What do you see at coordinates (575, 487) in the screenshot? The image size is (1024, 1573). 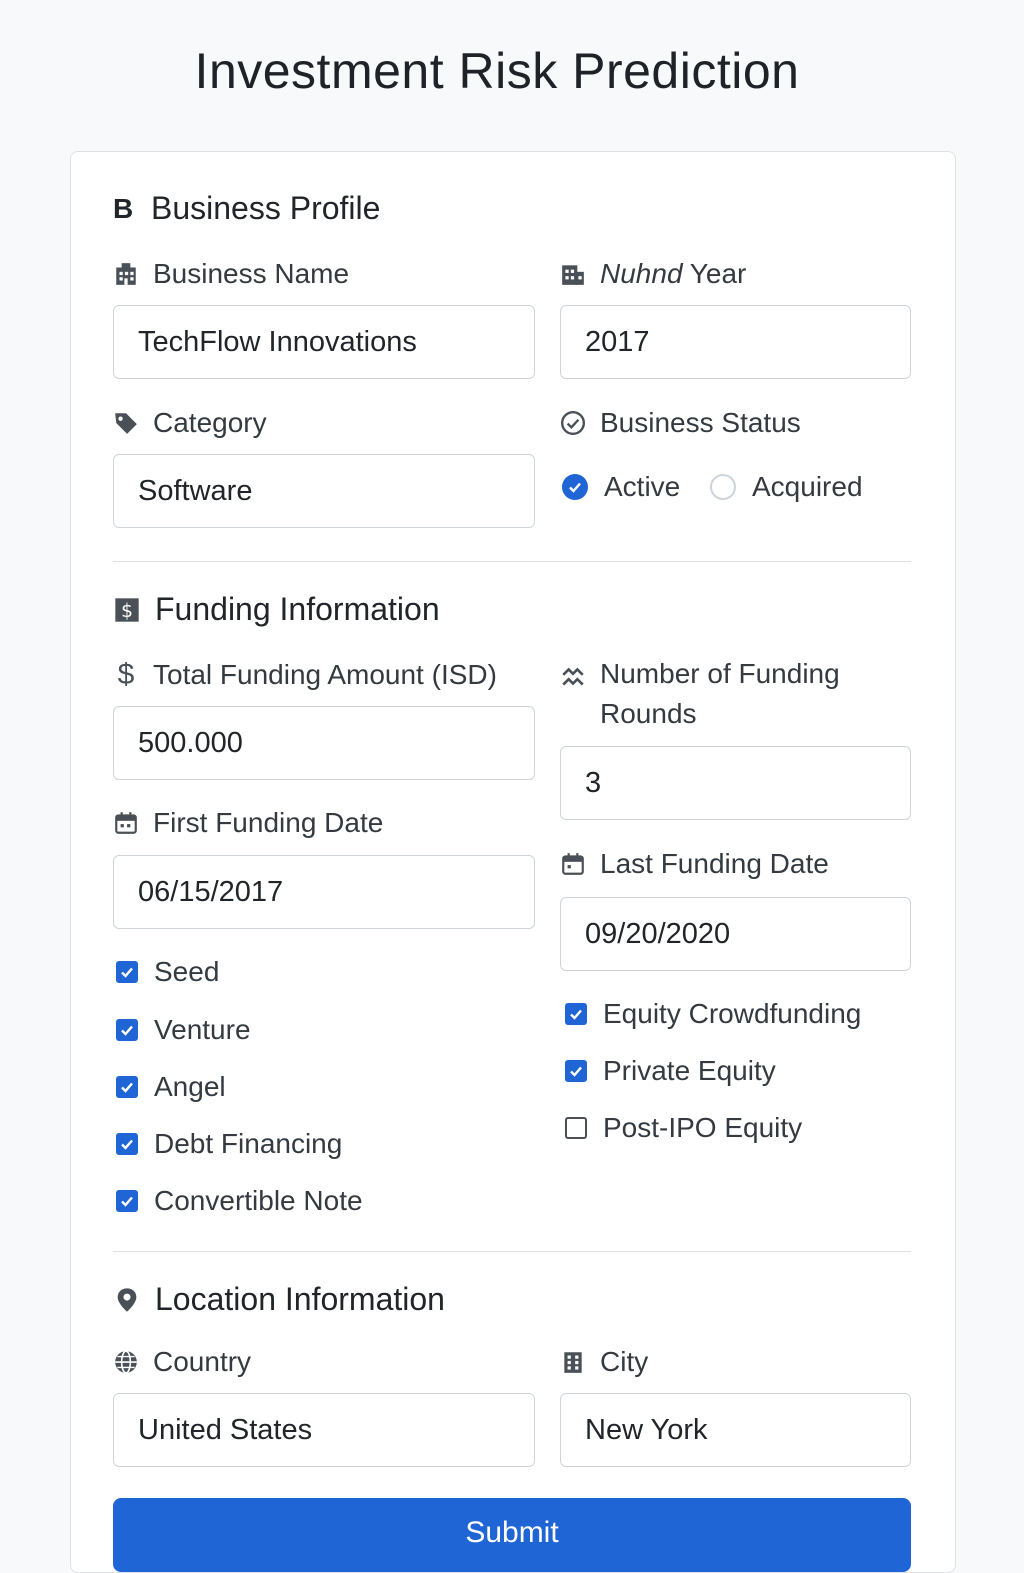 I see `active-radio` at bounding box center [575, 487].